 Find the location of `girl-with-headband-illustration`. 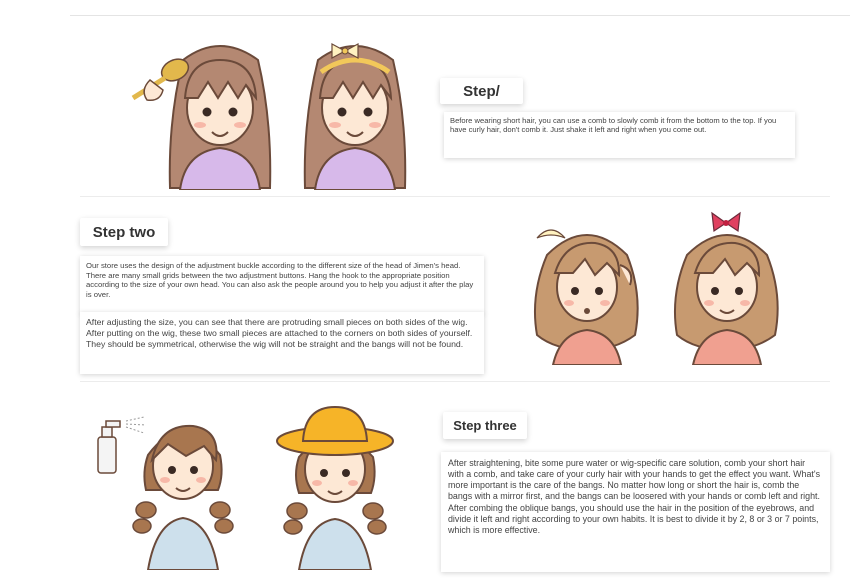

girl-with-headband-illustration is located at coordinates (355, 117).